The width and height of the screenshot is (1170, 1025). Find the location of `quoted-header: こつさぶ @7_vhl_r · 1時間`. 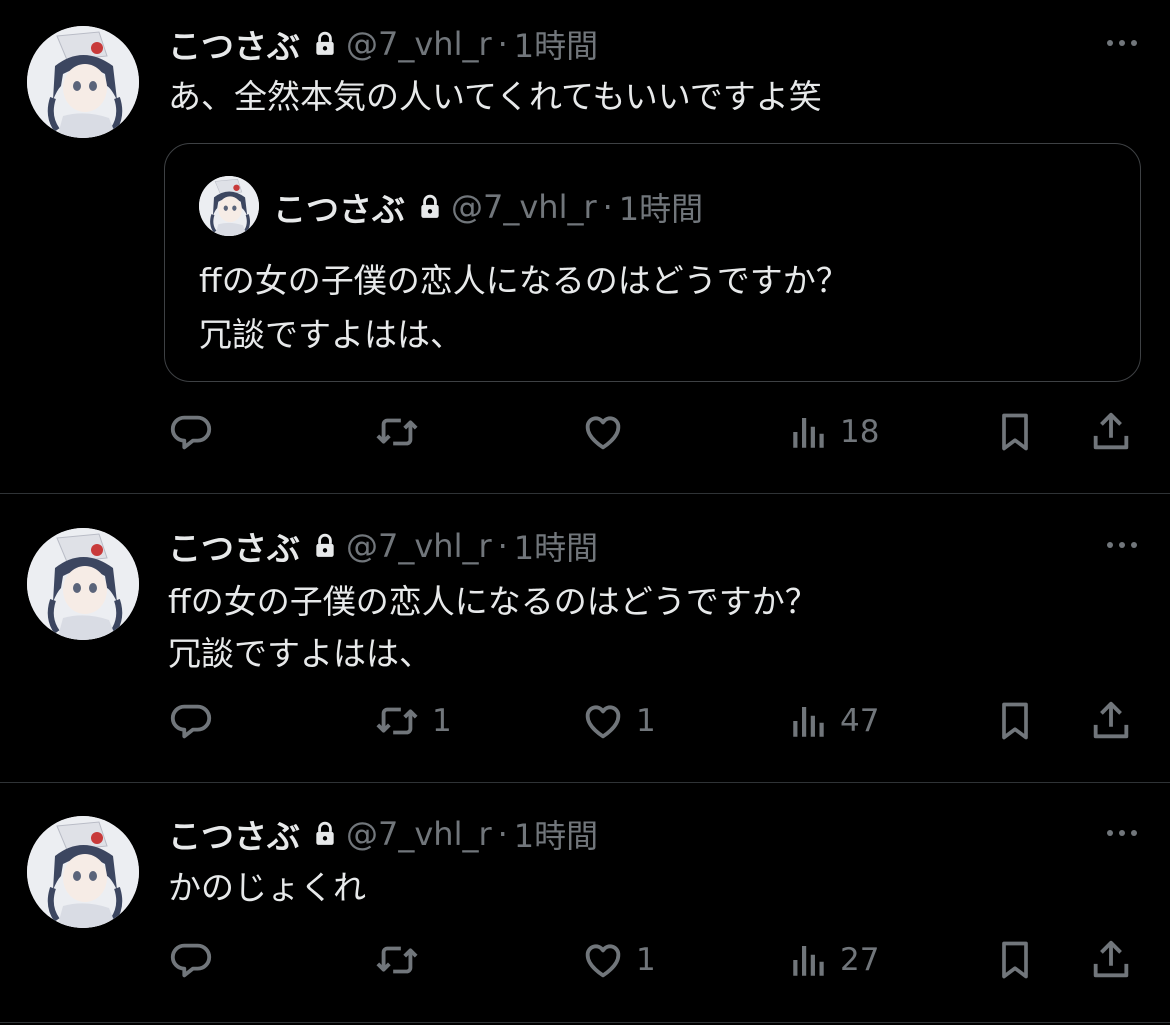

quoted-header: こつさぶ @7_vhl_r · 1時間 is located at coordinates (488, 207).